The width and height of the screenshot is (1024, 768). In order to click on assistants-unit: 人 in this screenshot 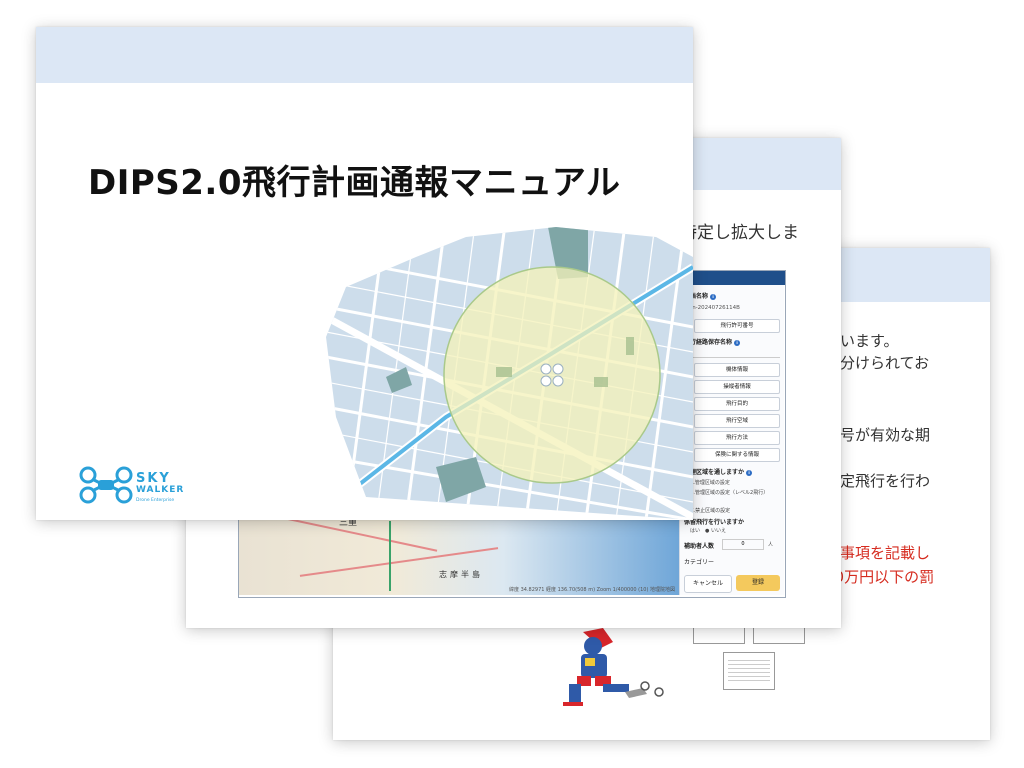, I will do `click(771, 545)`.